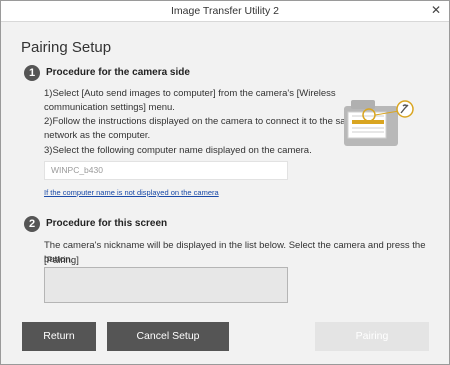 The width and height of the screenshot is (450, 365). Describe the element at coordinates (107, 223) in the screenshot. I see `step-2-heading: Procedure for this screen` at that location.